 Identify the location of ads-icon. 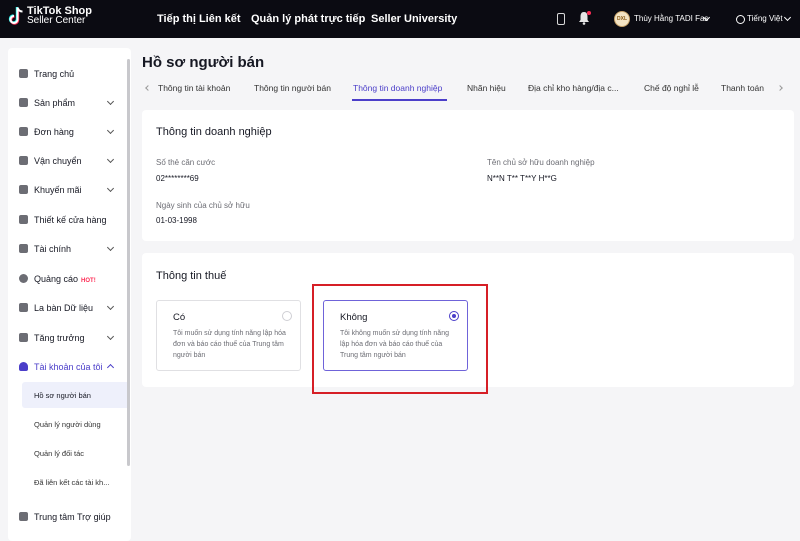
(23, 278).